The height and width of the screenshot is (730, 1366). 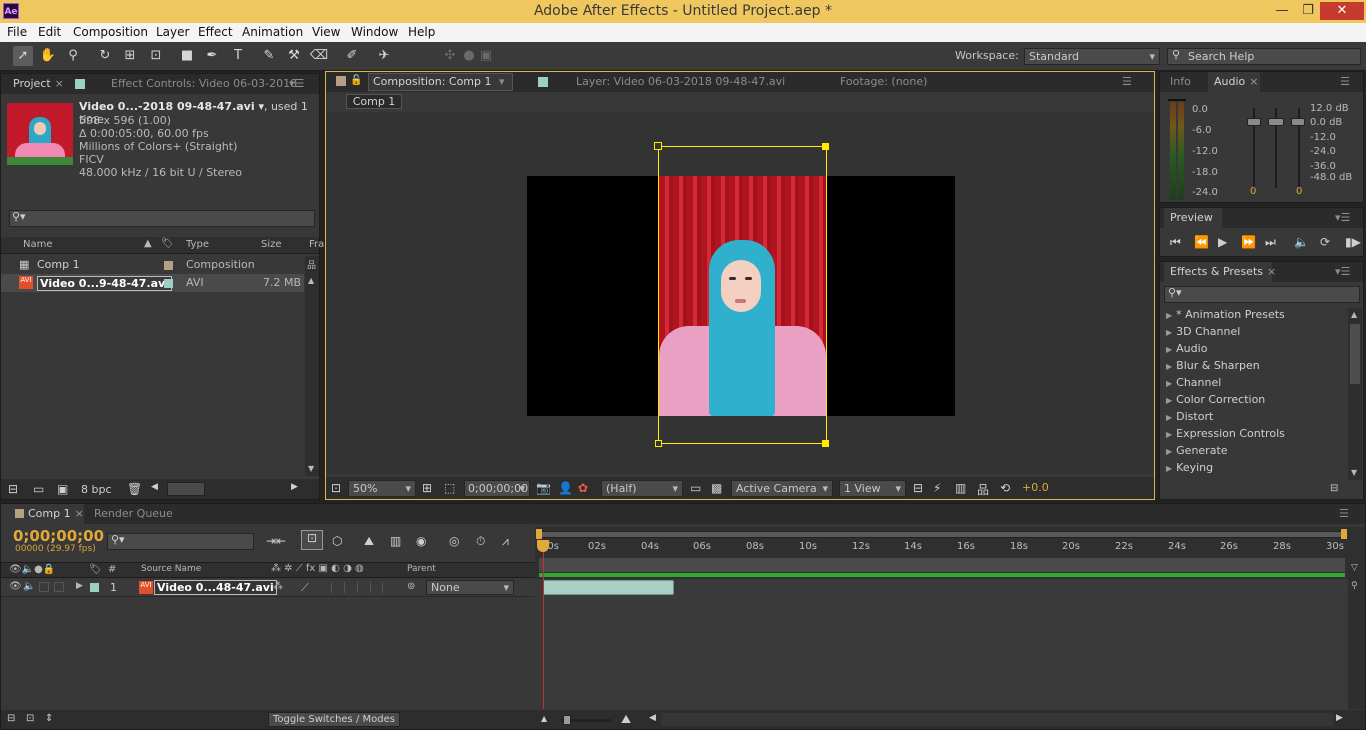 What do you see at coordinates (73, 56) in the screenshot?
I see `zoom-tool-icon: ⚲` at bounding box center [73, 56].